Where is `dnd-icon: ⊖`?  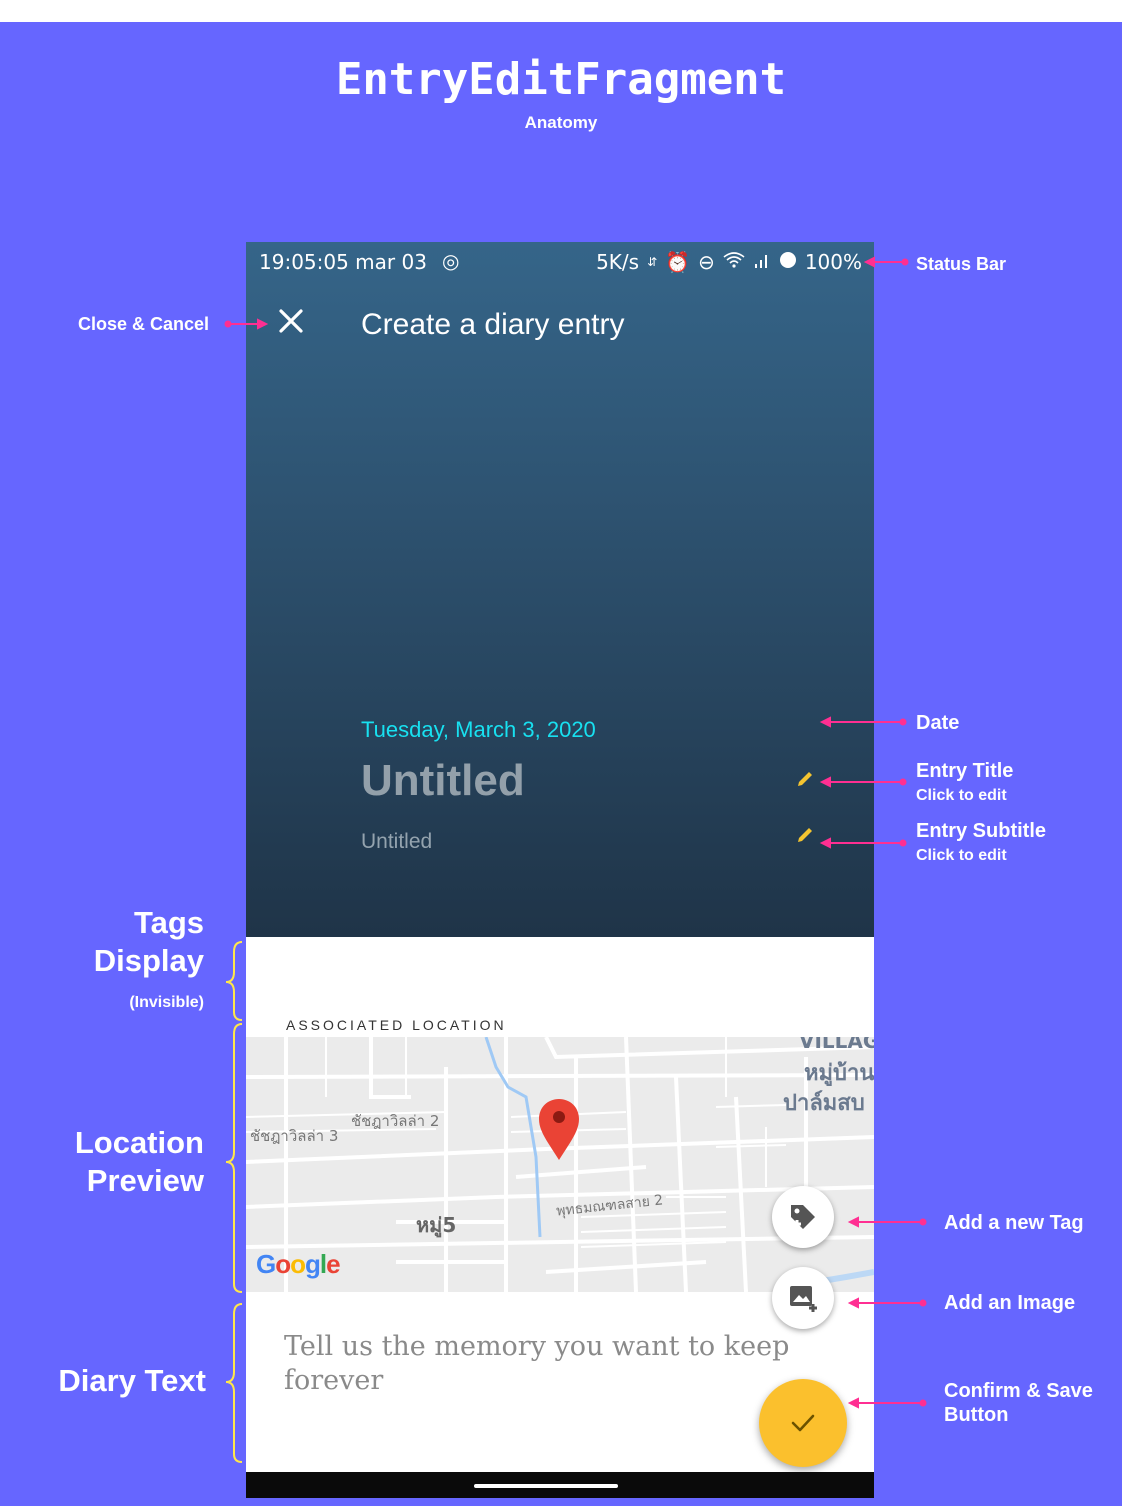 dnd-icon: ⊖ is located at coordinates (706, 262).